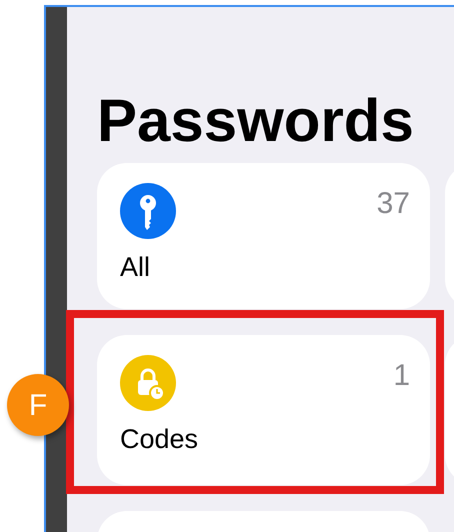 The image size is (454, 532). I want to click on category-label: Codes, so click(160, 440).